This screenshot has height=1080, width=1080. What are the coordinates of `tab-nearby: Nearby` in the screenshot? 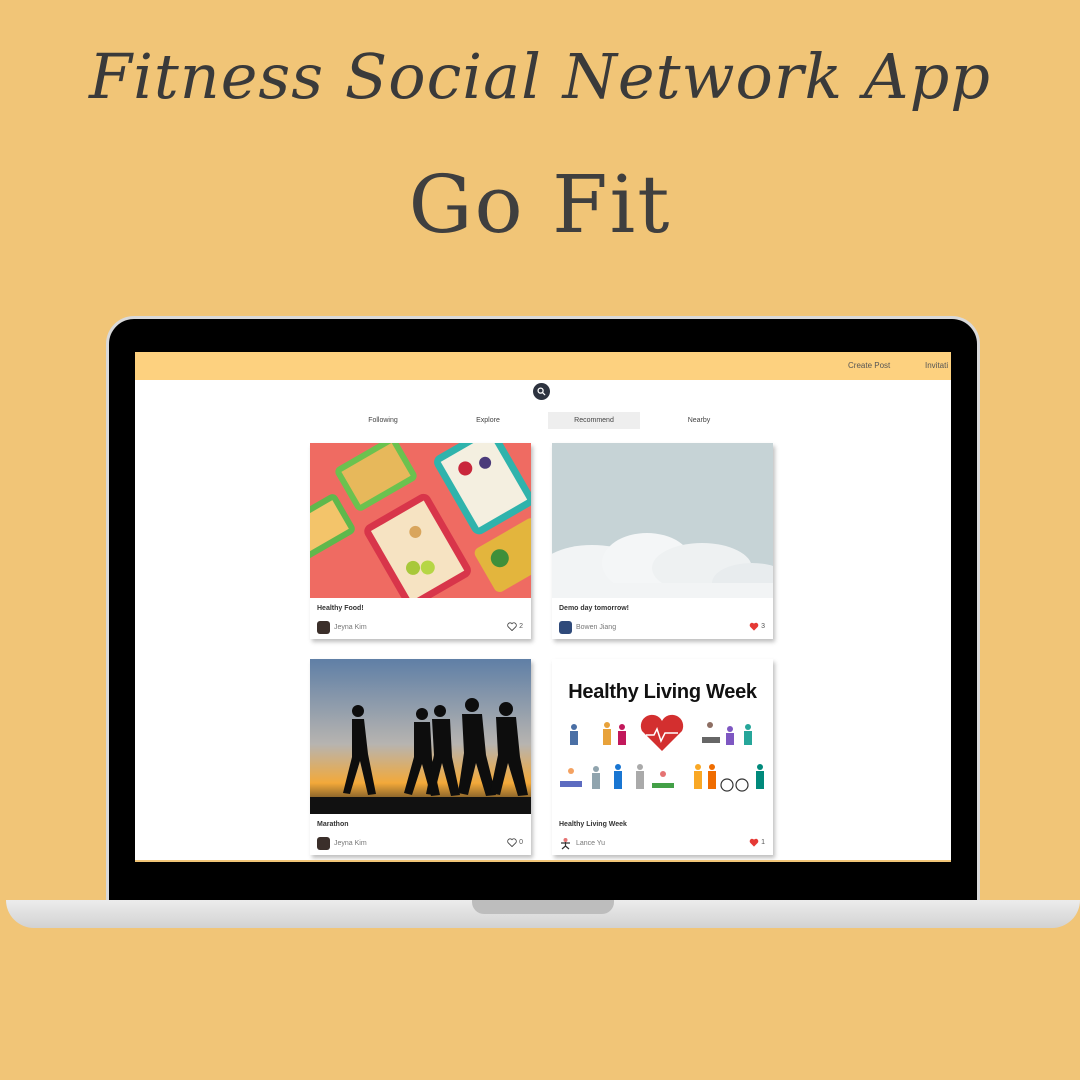 It's located at (699, 420).